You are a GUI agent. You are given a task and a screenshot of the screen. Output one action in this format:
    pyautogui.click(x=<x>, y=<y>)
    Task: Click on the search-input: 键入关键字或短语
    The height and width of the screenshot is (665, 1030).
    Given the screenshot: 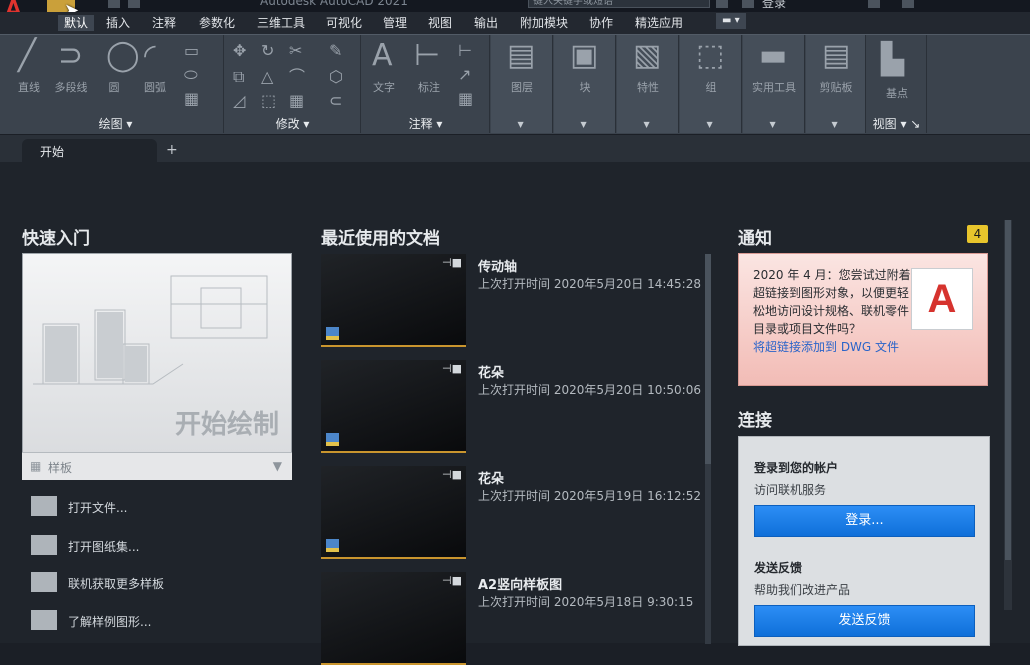 What is the action you would take?
    pyautogui.click(x=619, y=4)
    